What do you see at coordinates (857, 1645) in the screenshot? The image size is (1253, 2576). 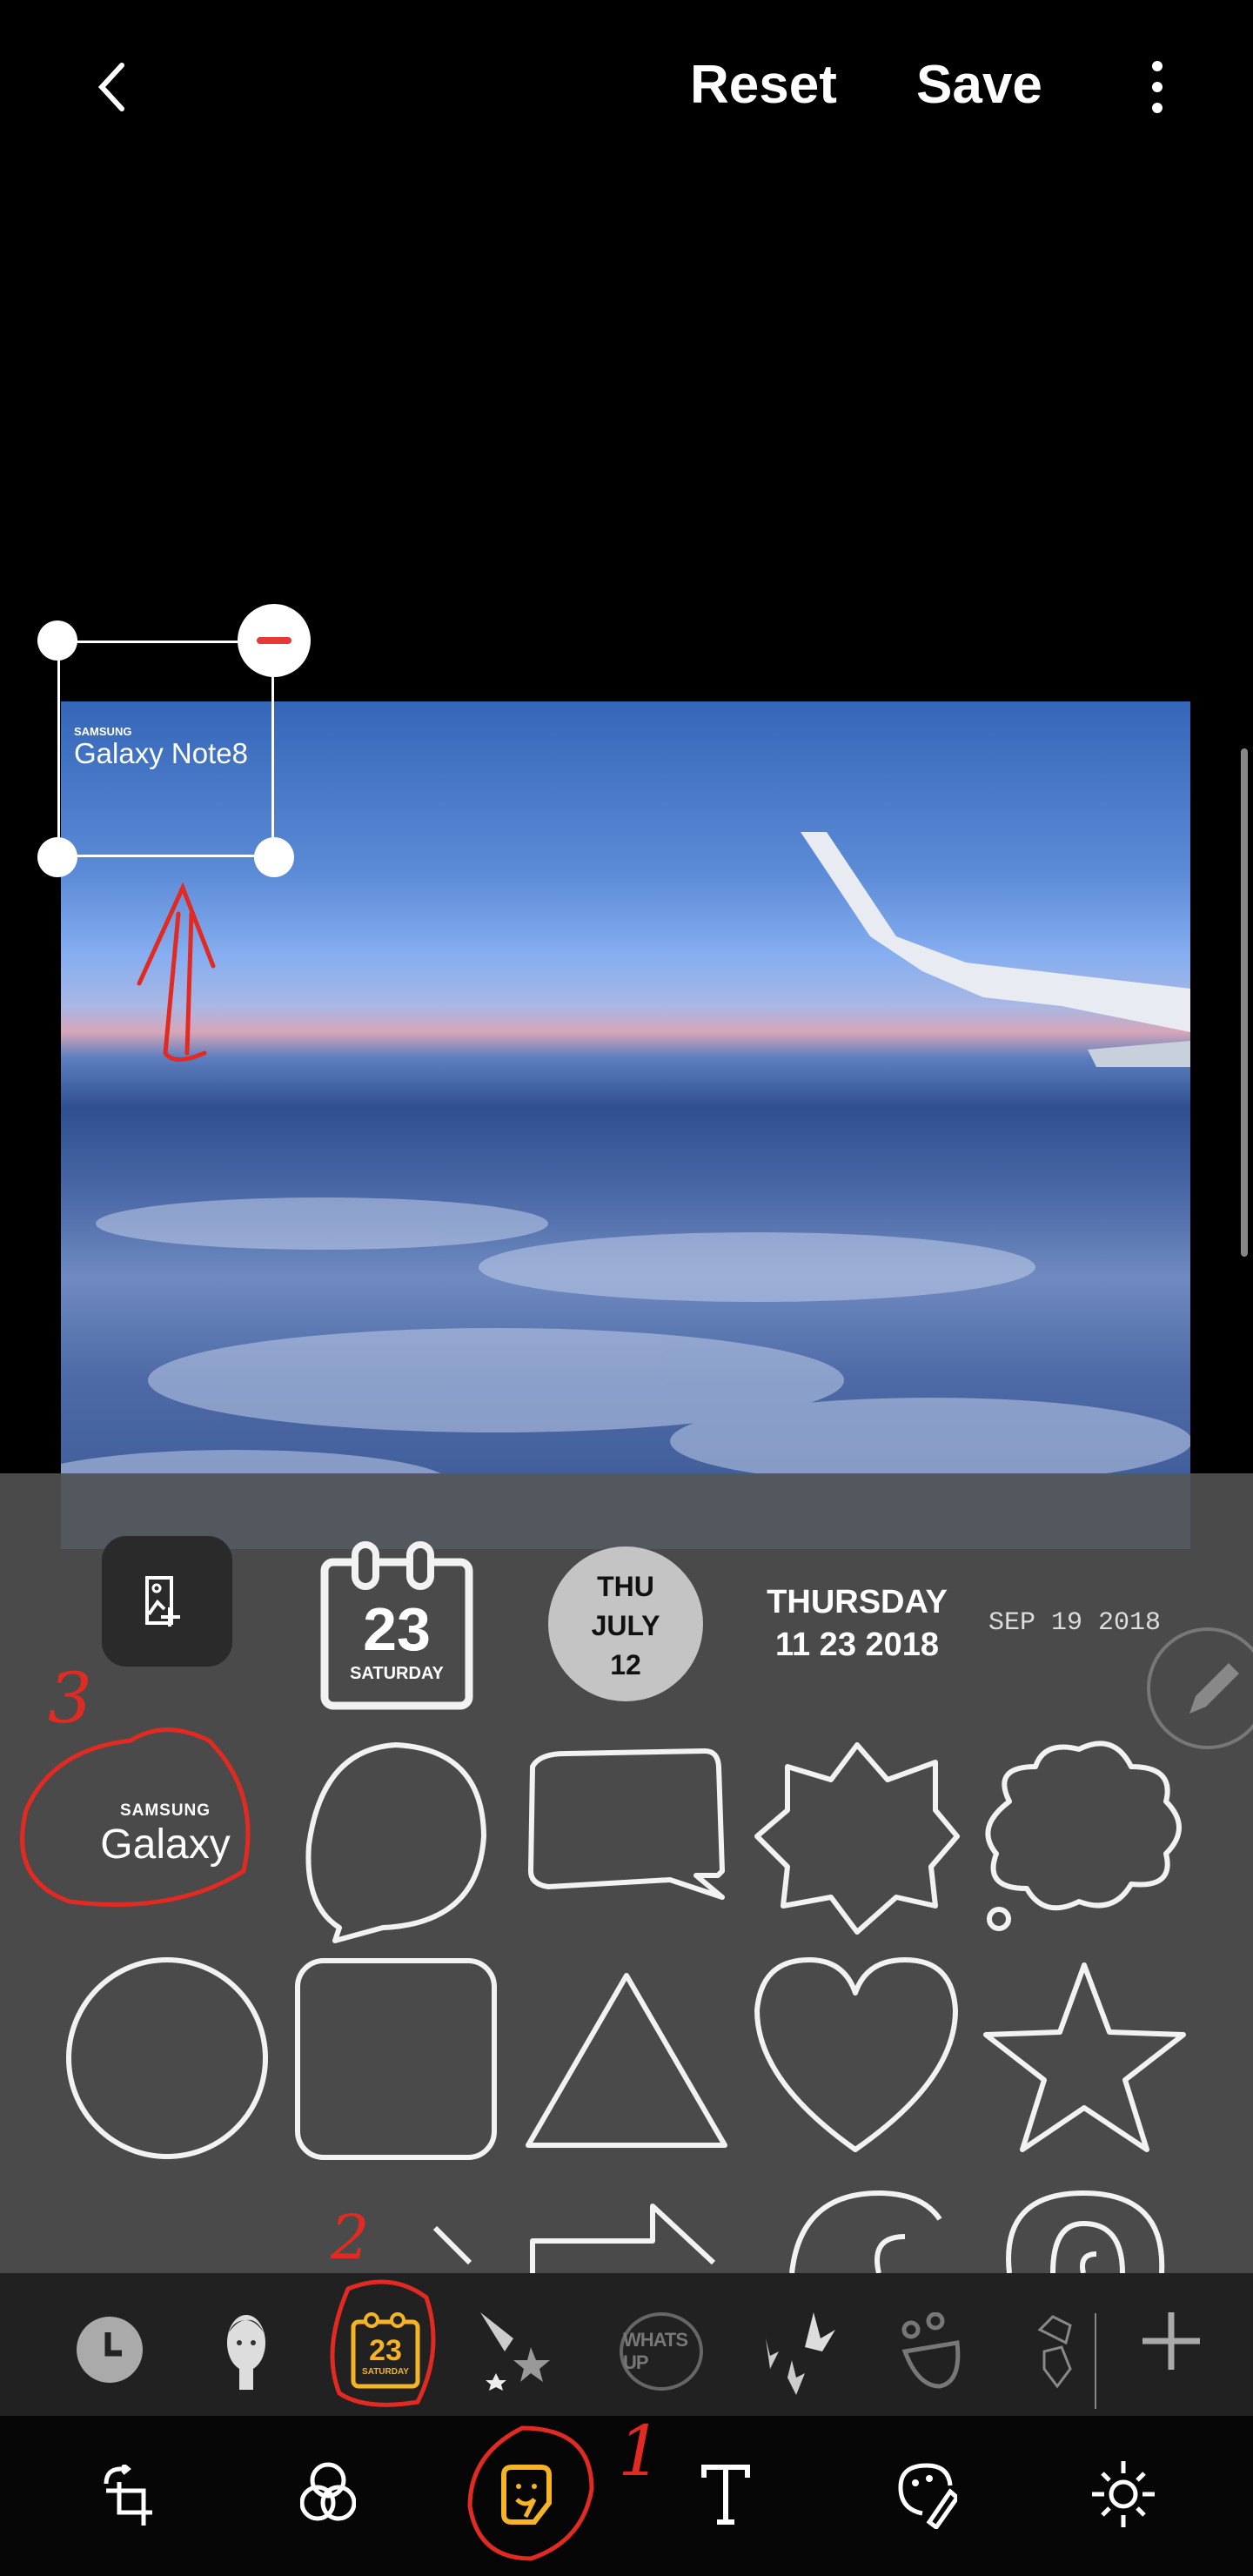 I see `long-date-line2: 11 23 2018` at bounding box center [857, 1645].